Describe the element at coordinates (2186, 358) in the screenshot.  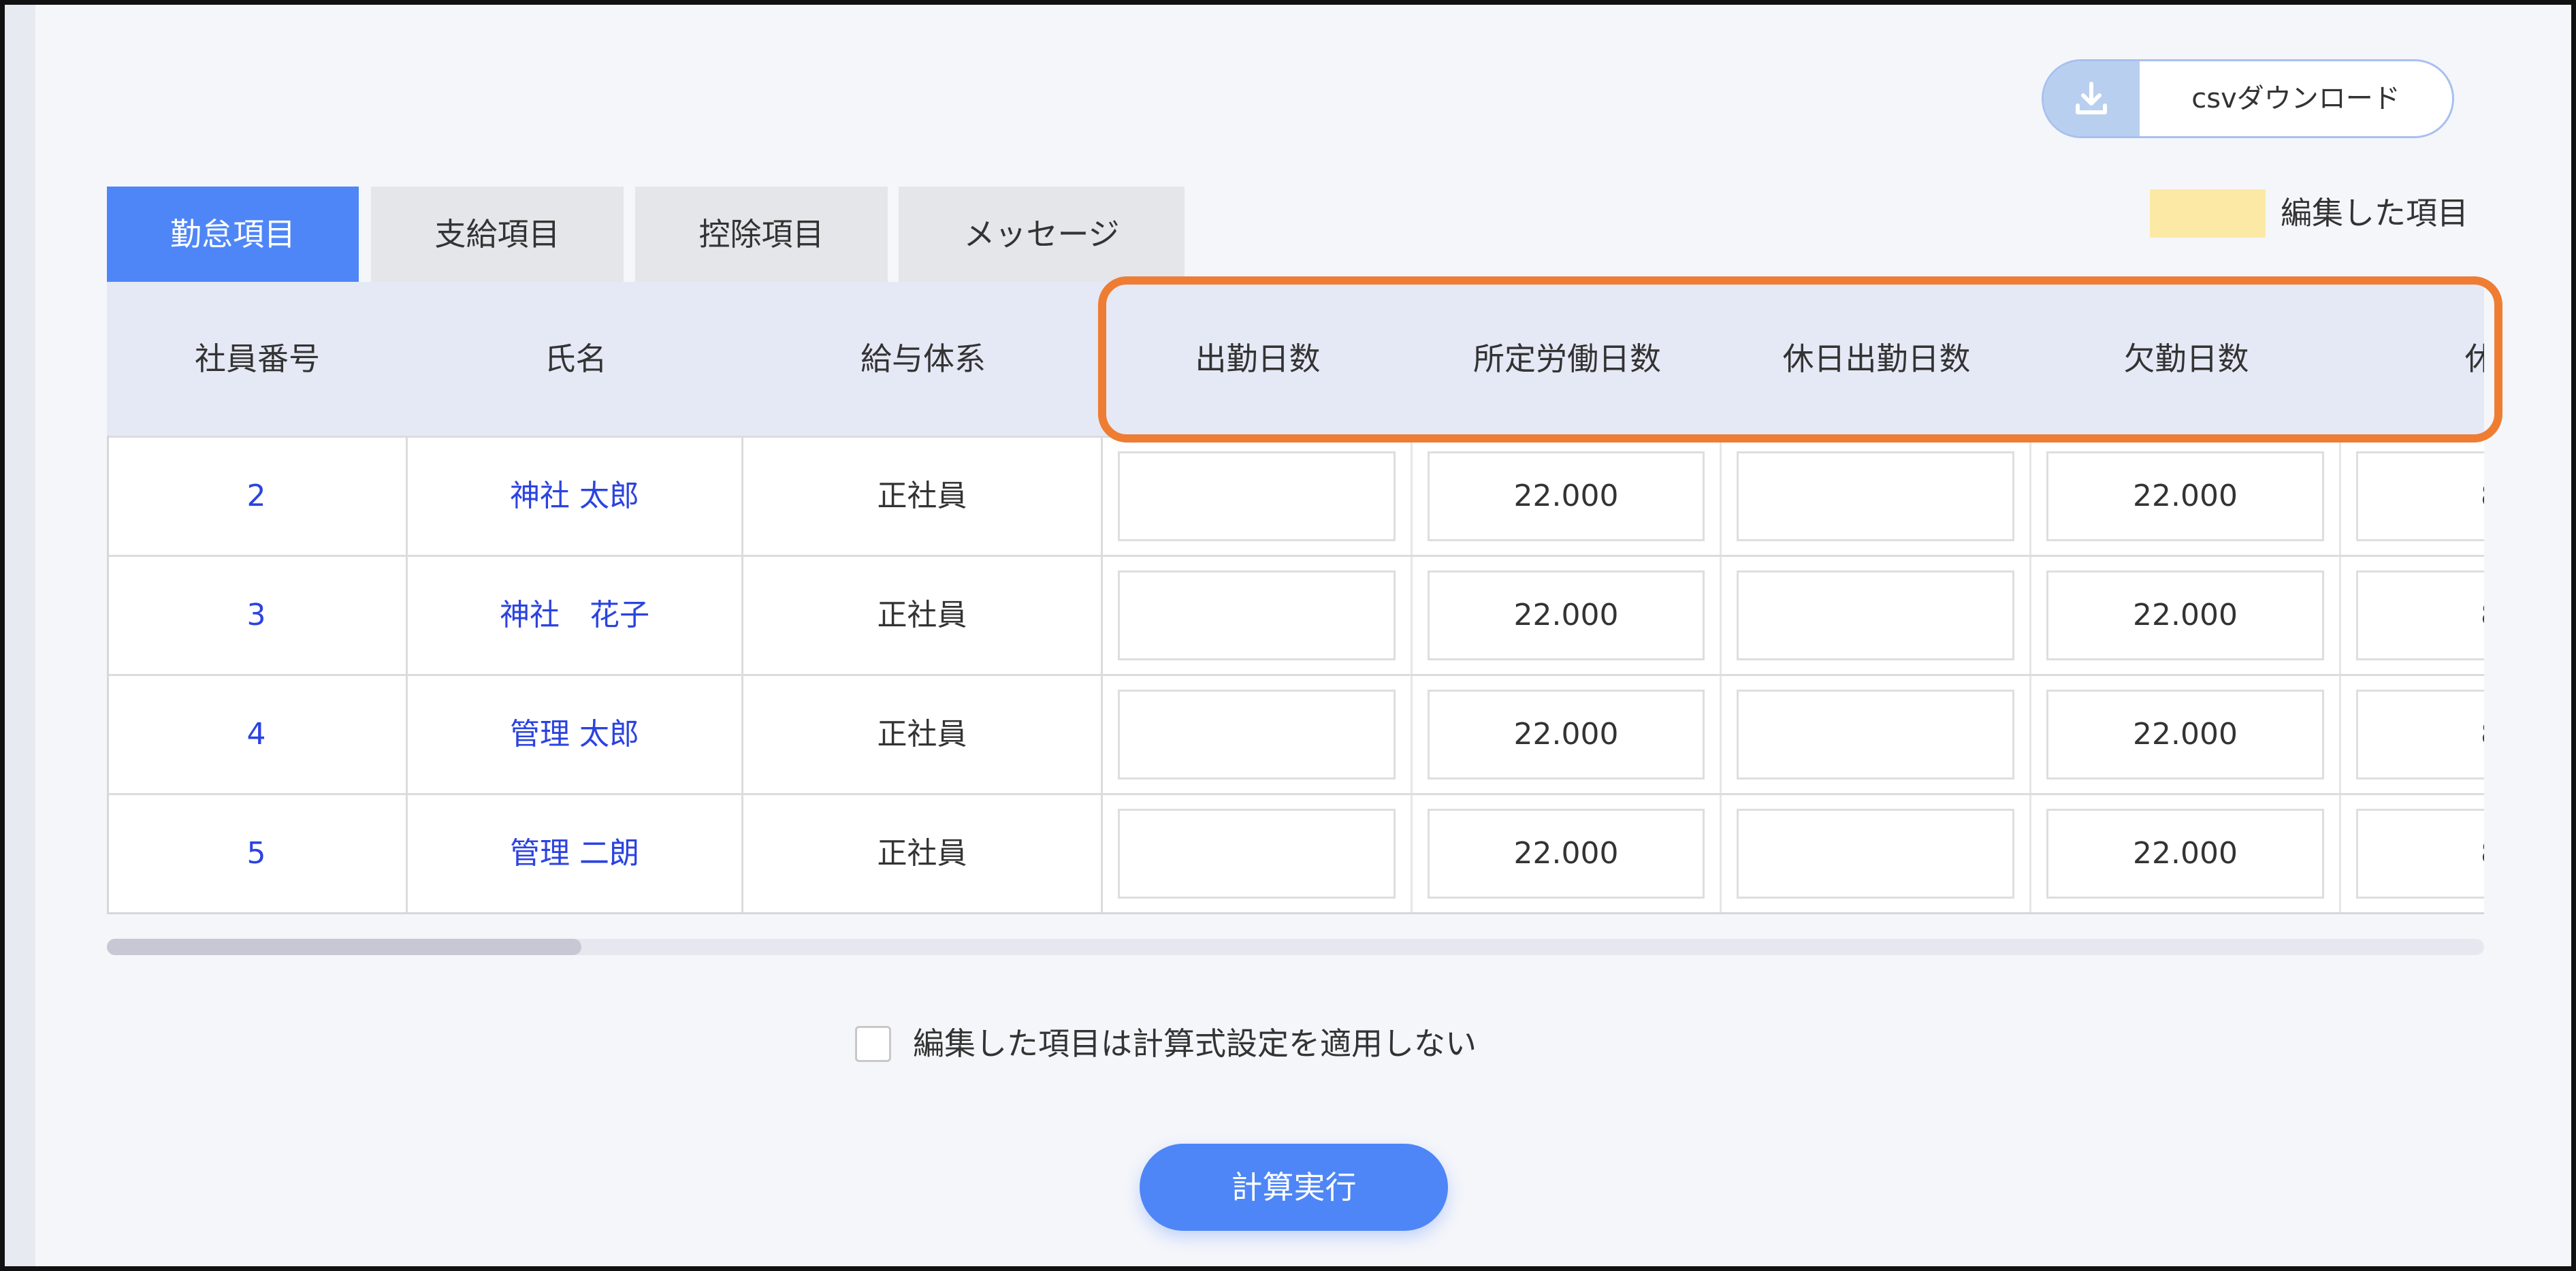
I see `header-absence-days: 欠勤日数` at that location.